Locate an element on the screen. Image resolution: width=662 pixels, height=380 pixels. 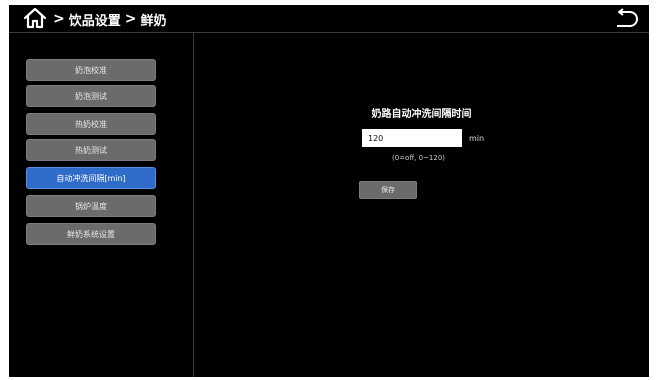
sidebar-item-hot-milk-test: 热奶测试 is located at coordinates (91, 150).